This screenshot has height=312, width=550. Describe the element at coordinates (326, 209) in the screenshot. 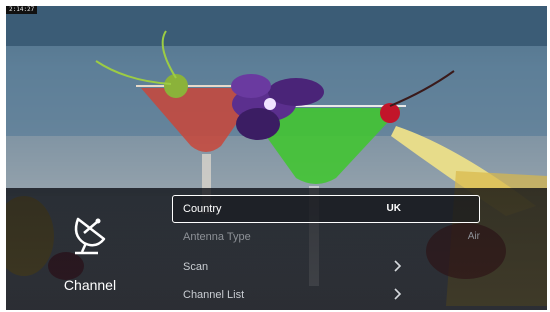

I see `menu-item-country: Country UK` at that location.